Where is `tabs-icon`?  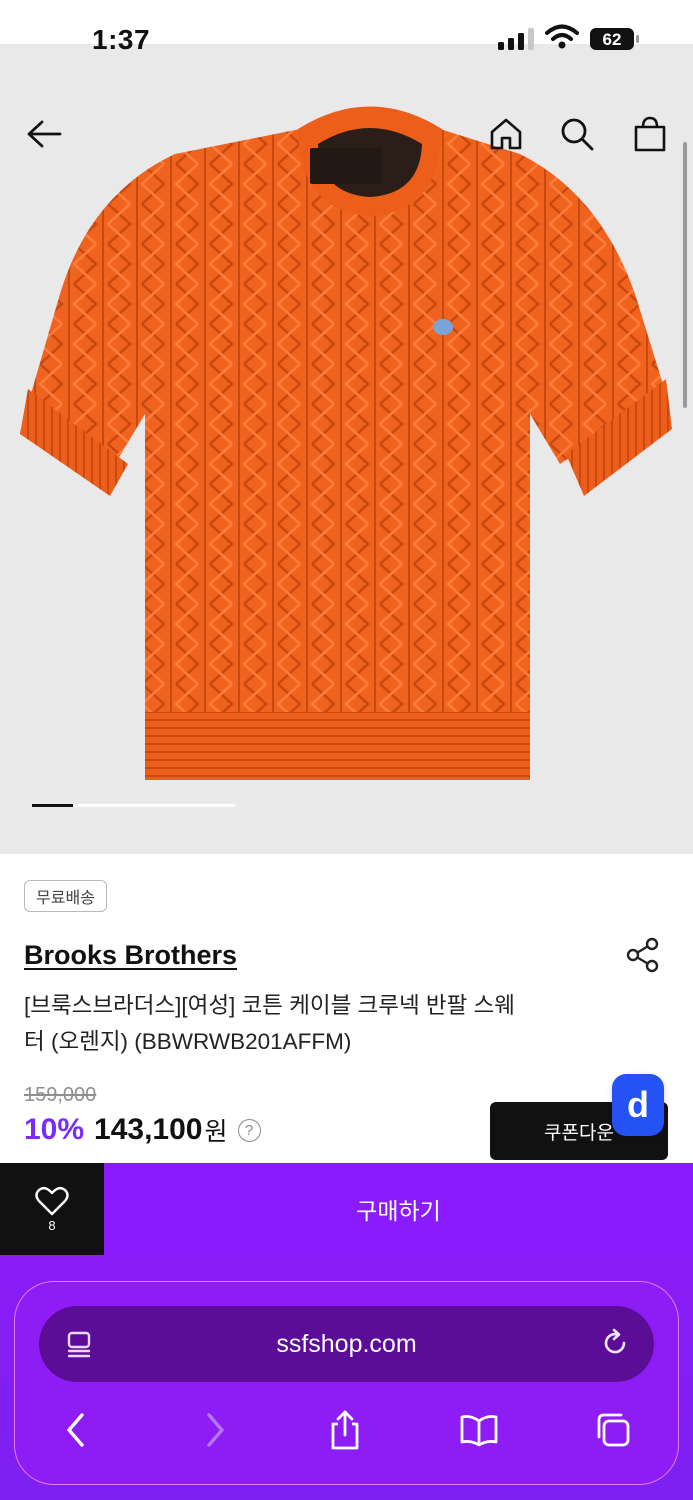 tabs-icon is located at coordinates (613, 1430).